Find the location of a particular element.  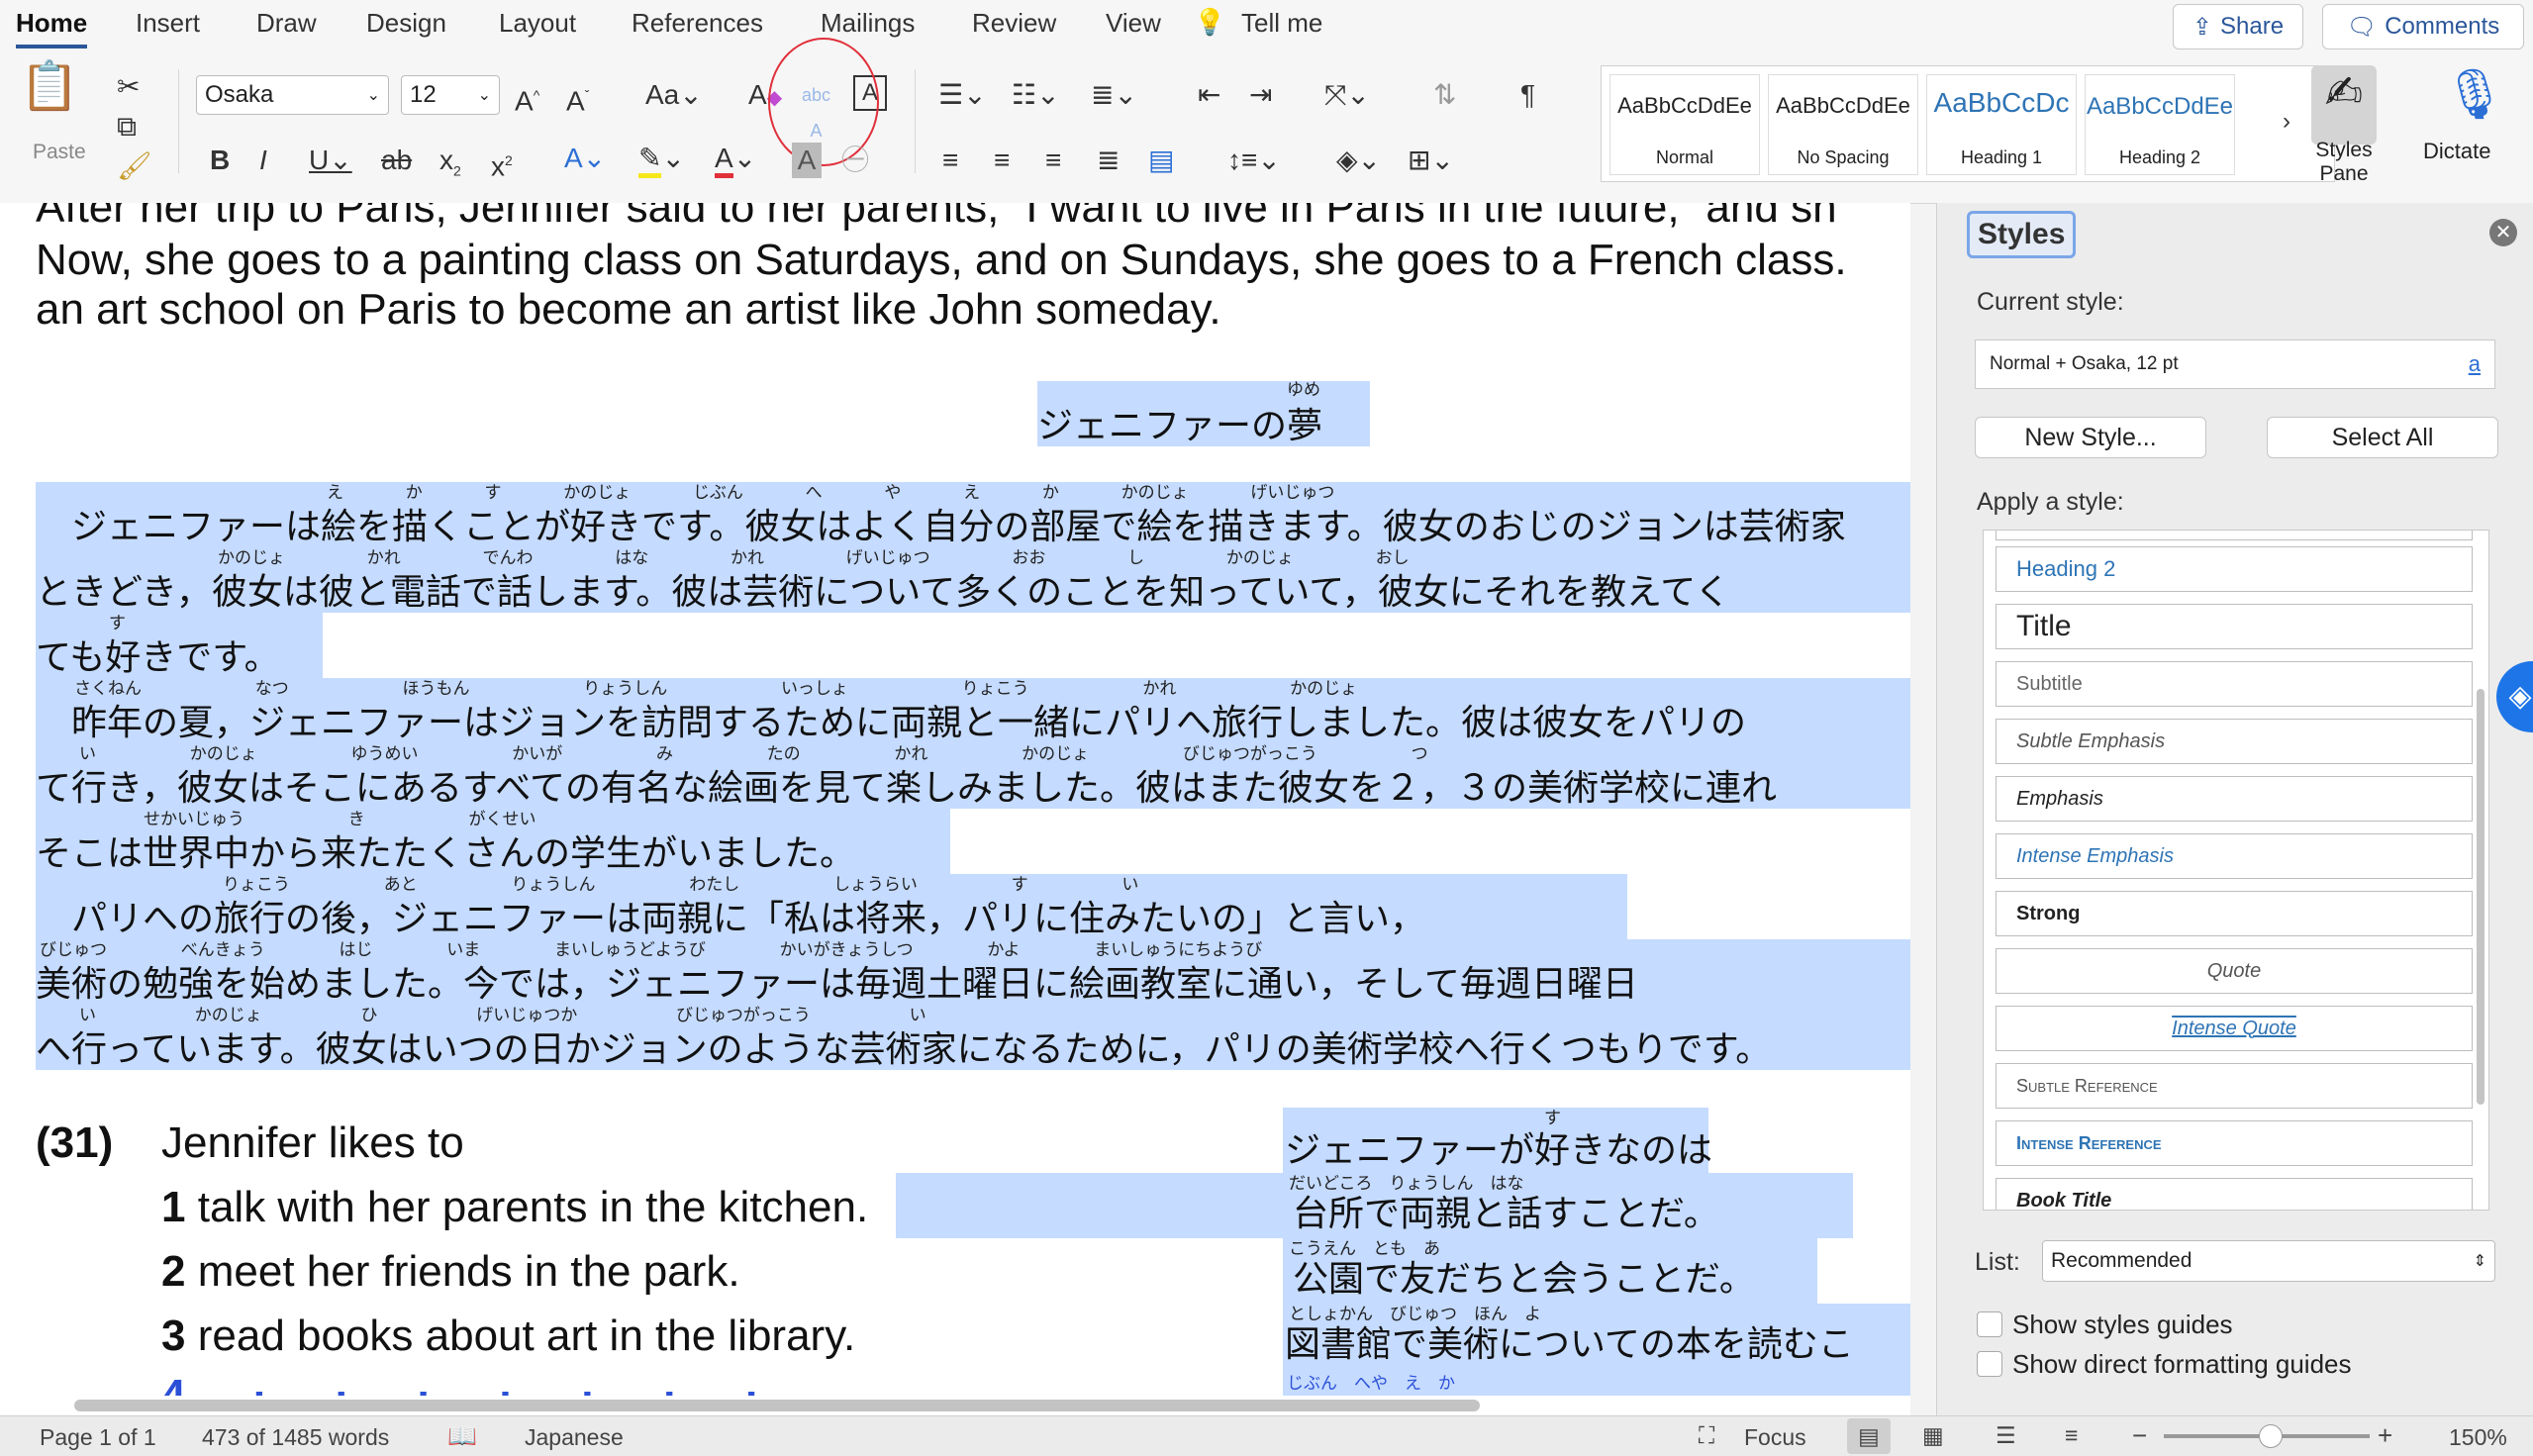

shading-icon: ◈⌄ is located at coordinates (1358, 160).